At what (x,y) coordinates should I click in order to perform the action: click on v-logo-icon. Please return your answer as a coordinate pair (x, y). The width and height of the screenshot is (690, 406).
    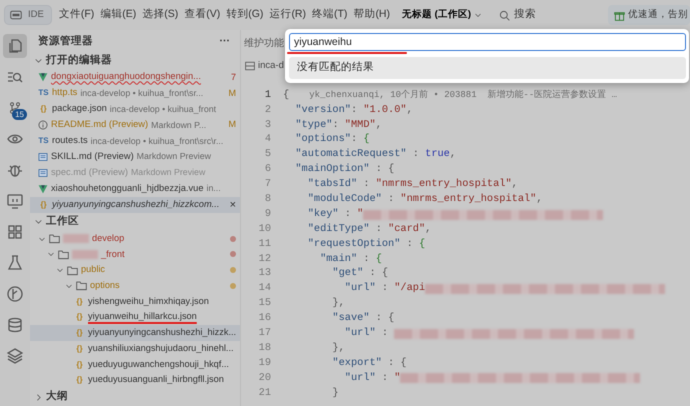
    Looking at the image, I should click on (43, 189).